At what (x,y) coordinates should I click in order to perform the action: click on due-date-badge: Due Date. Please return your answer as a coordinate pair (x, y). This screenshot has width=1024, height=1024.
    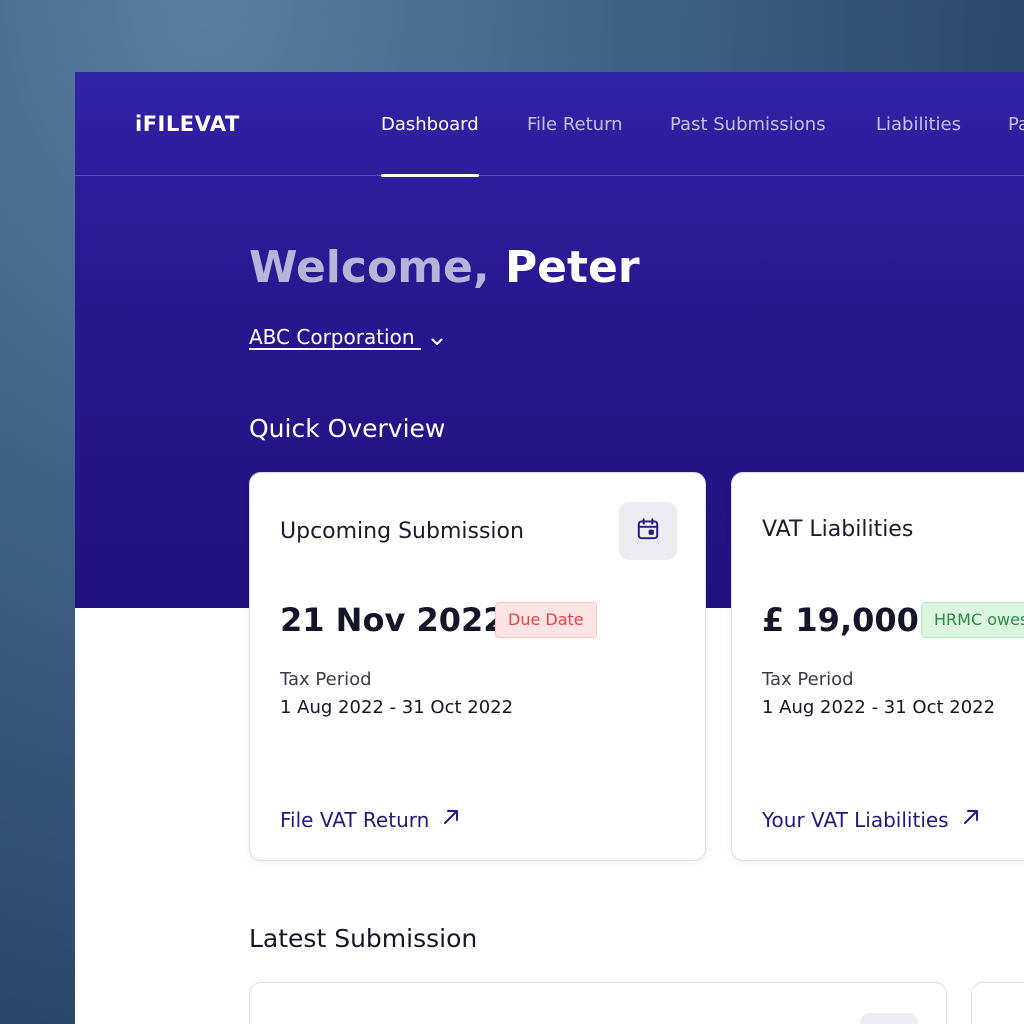
    Looking at the image, I should click on (546, 620).